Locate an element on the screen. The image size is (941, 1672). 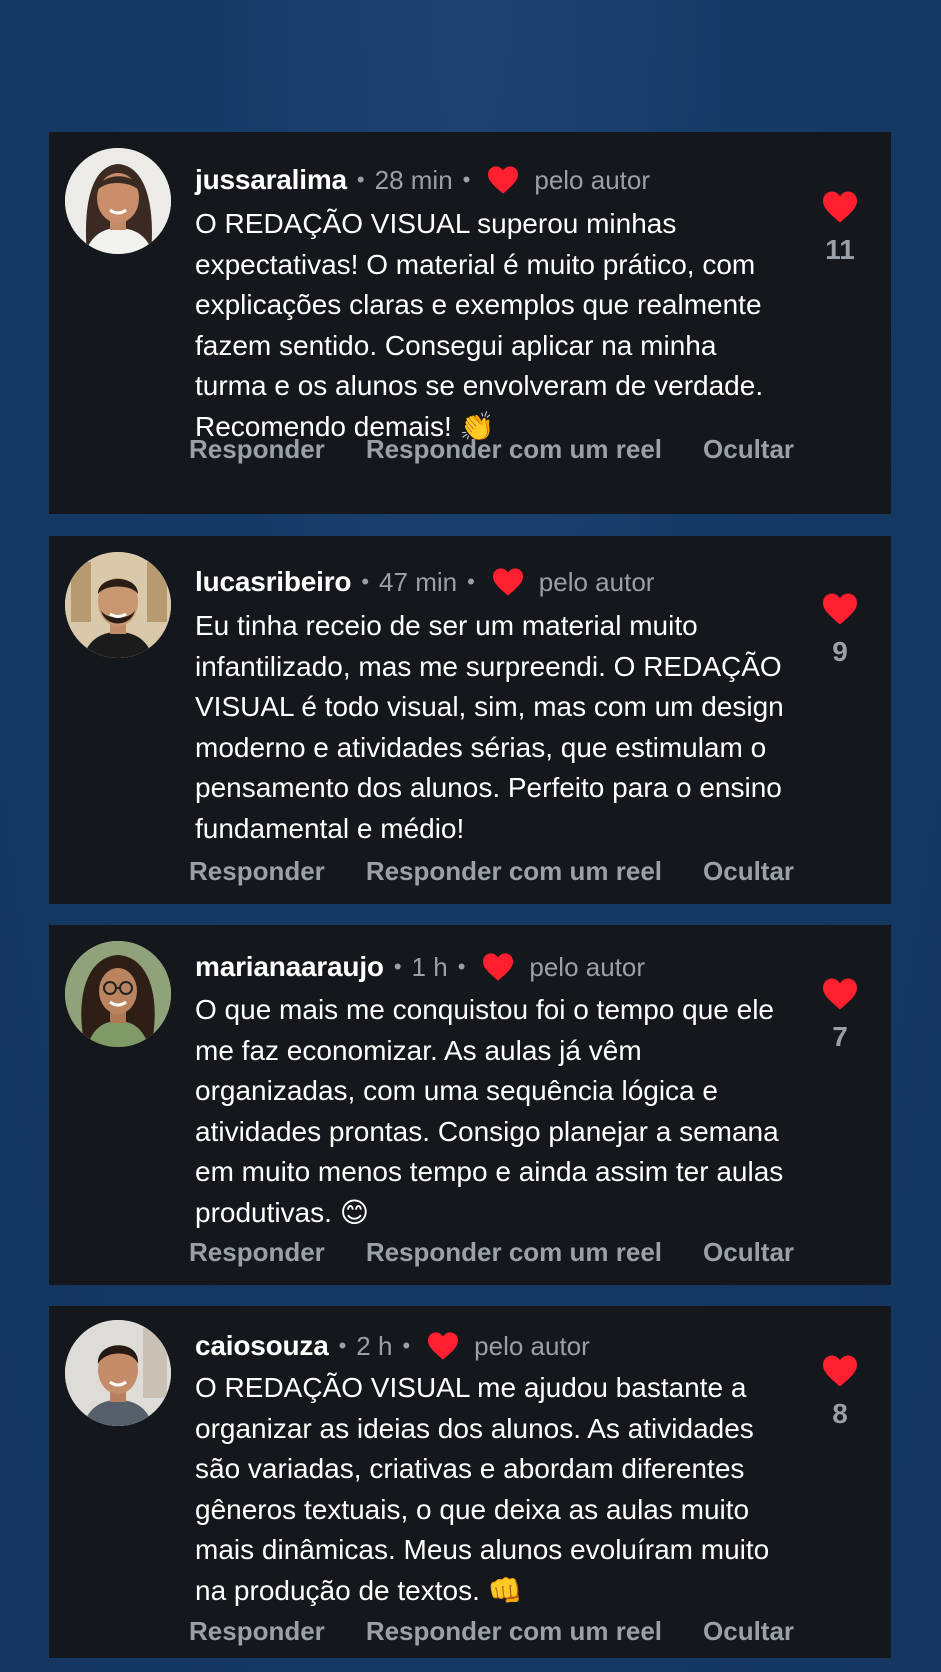
timestamp: 28 min is located at coordinates (413, 179).